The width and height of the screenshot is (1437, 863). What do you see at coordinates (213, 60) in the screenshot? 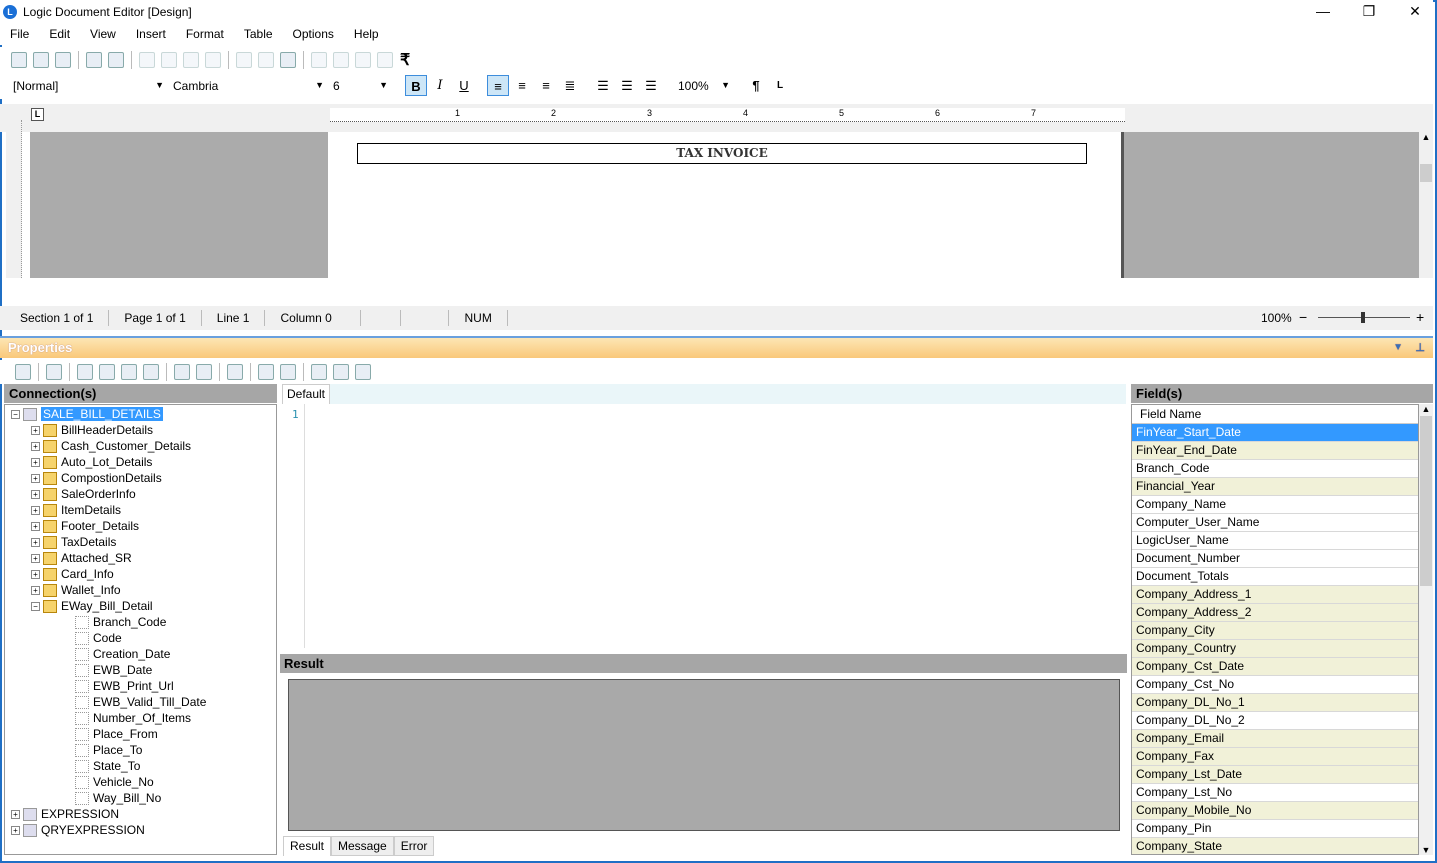
I see `delete-icon` at bounding box center [213, 60].